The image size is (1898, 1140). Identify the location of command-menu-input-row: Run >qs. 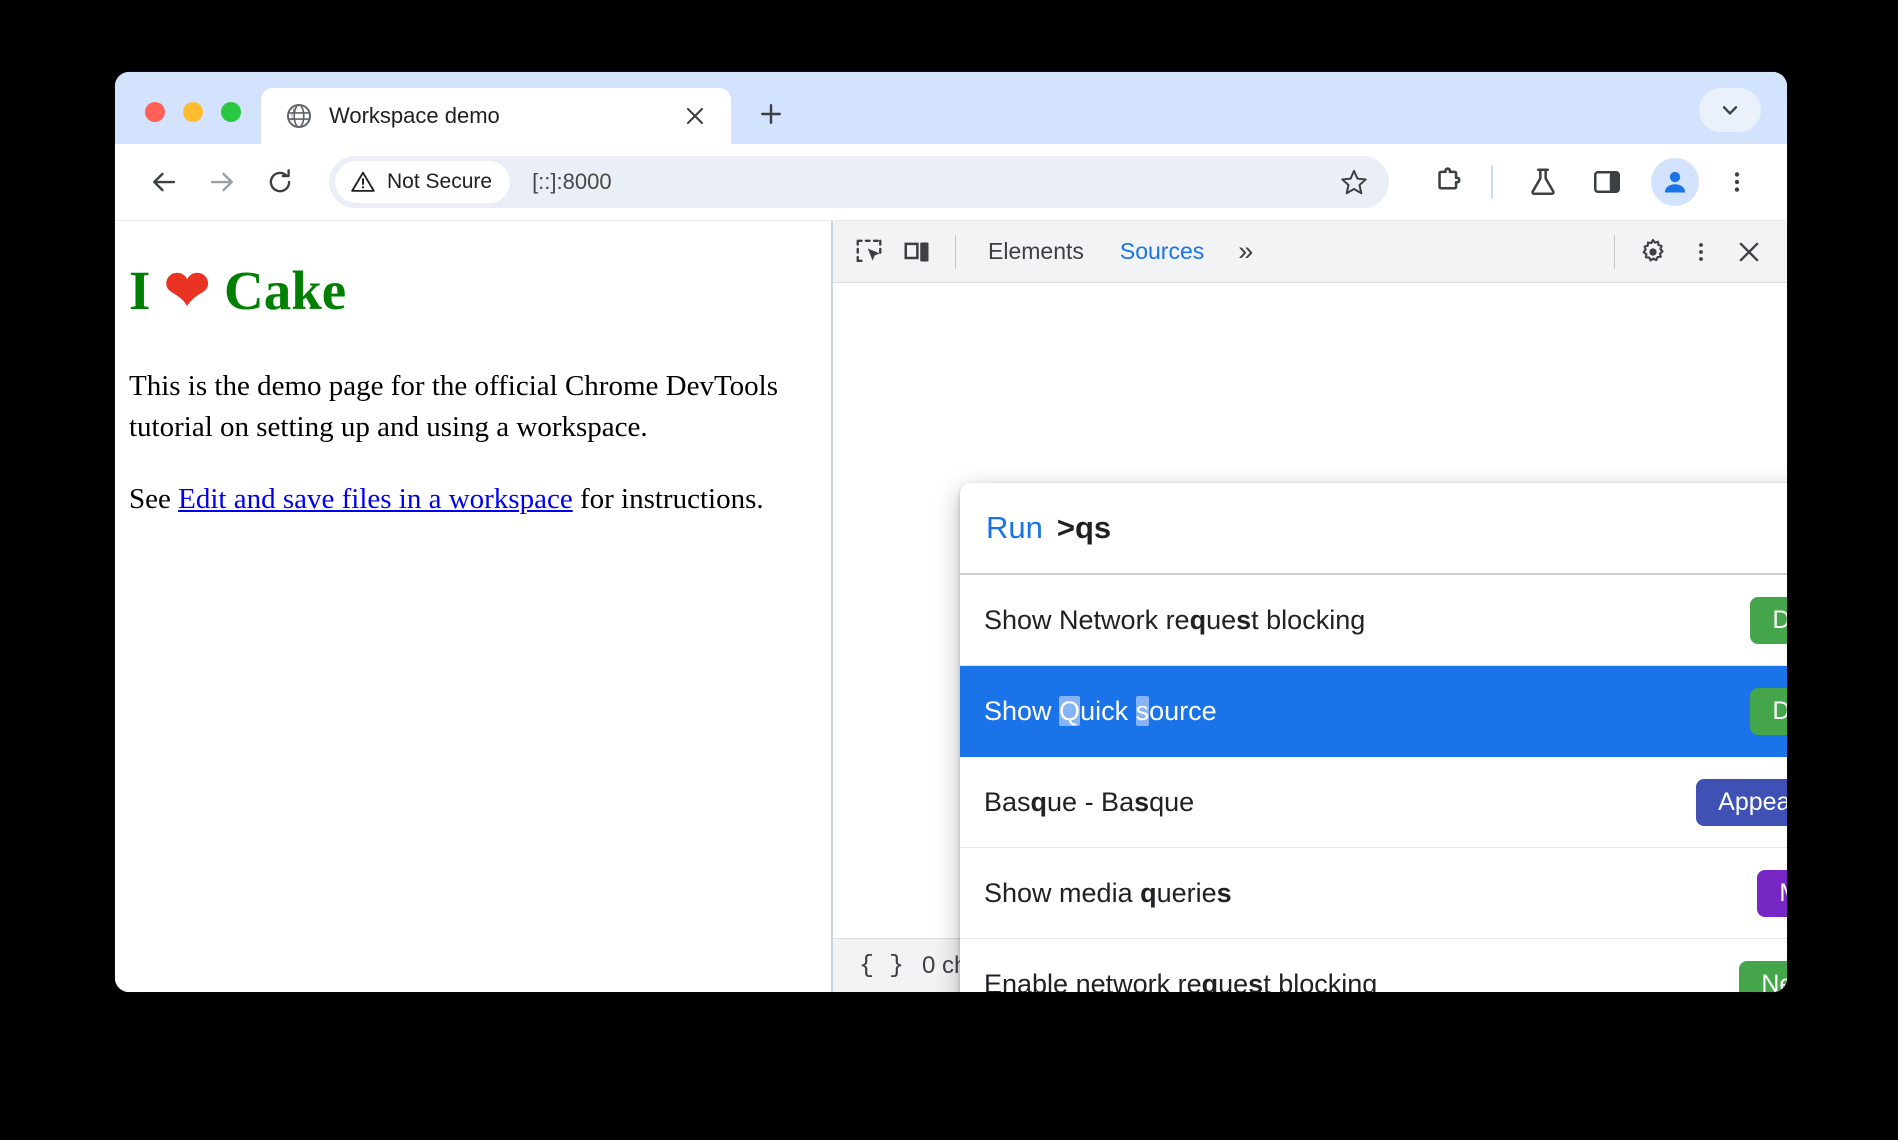
(1373, 529).